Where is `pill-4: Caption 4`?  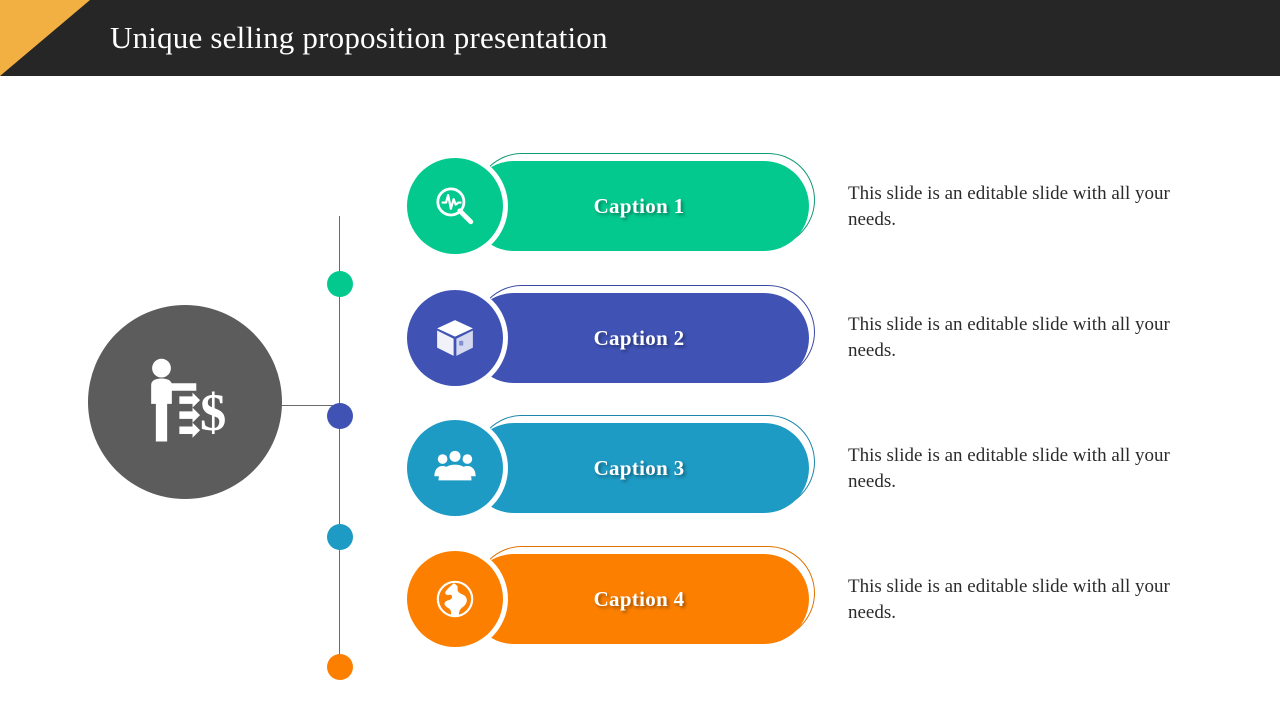
pill-4: Caption 4 is located at coordinates (639, 599).